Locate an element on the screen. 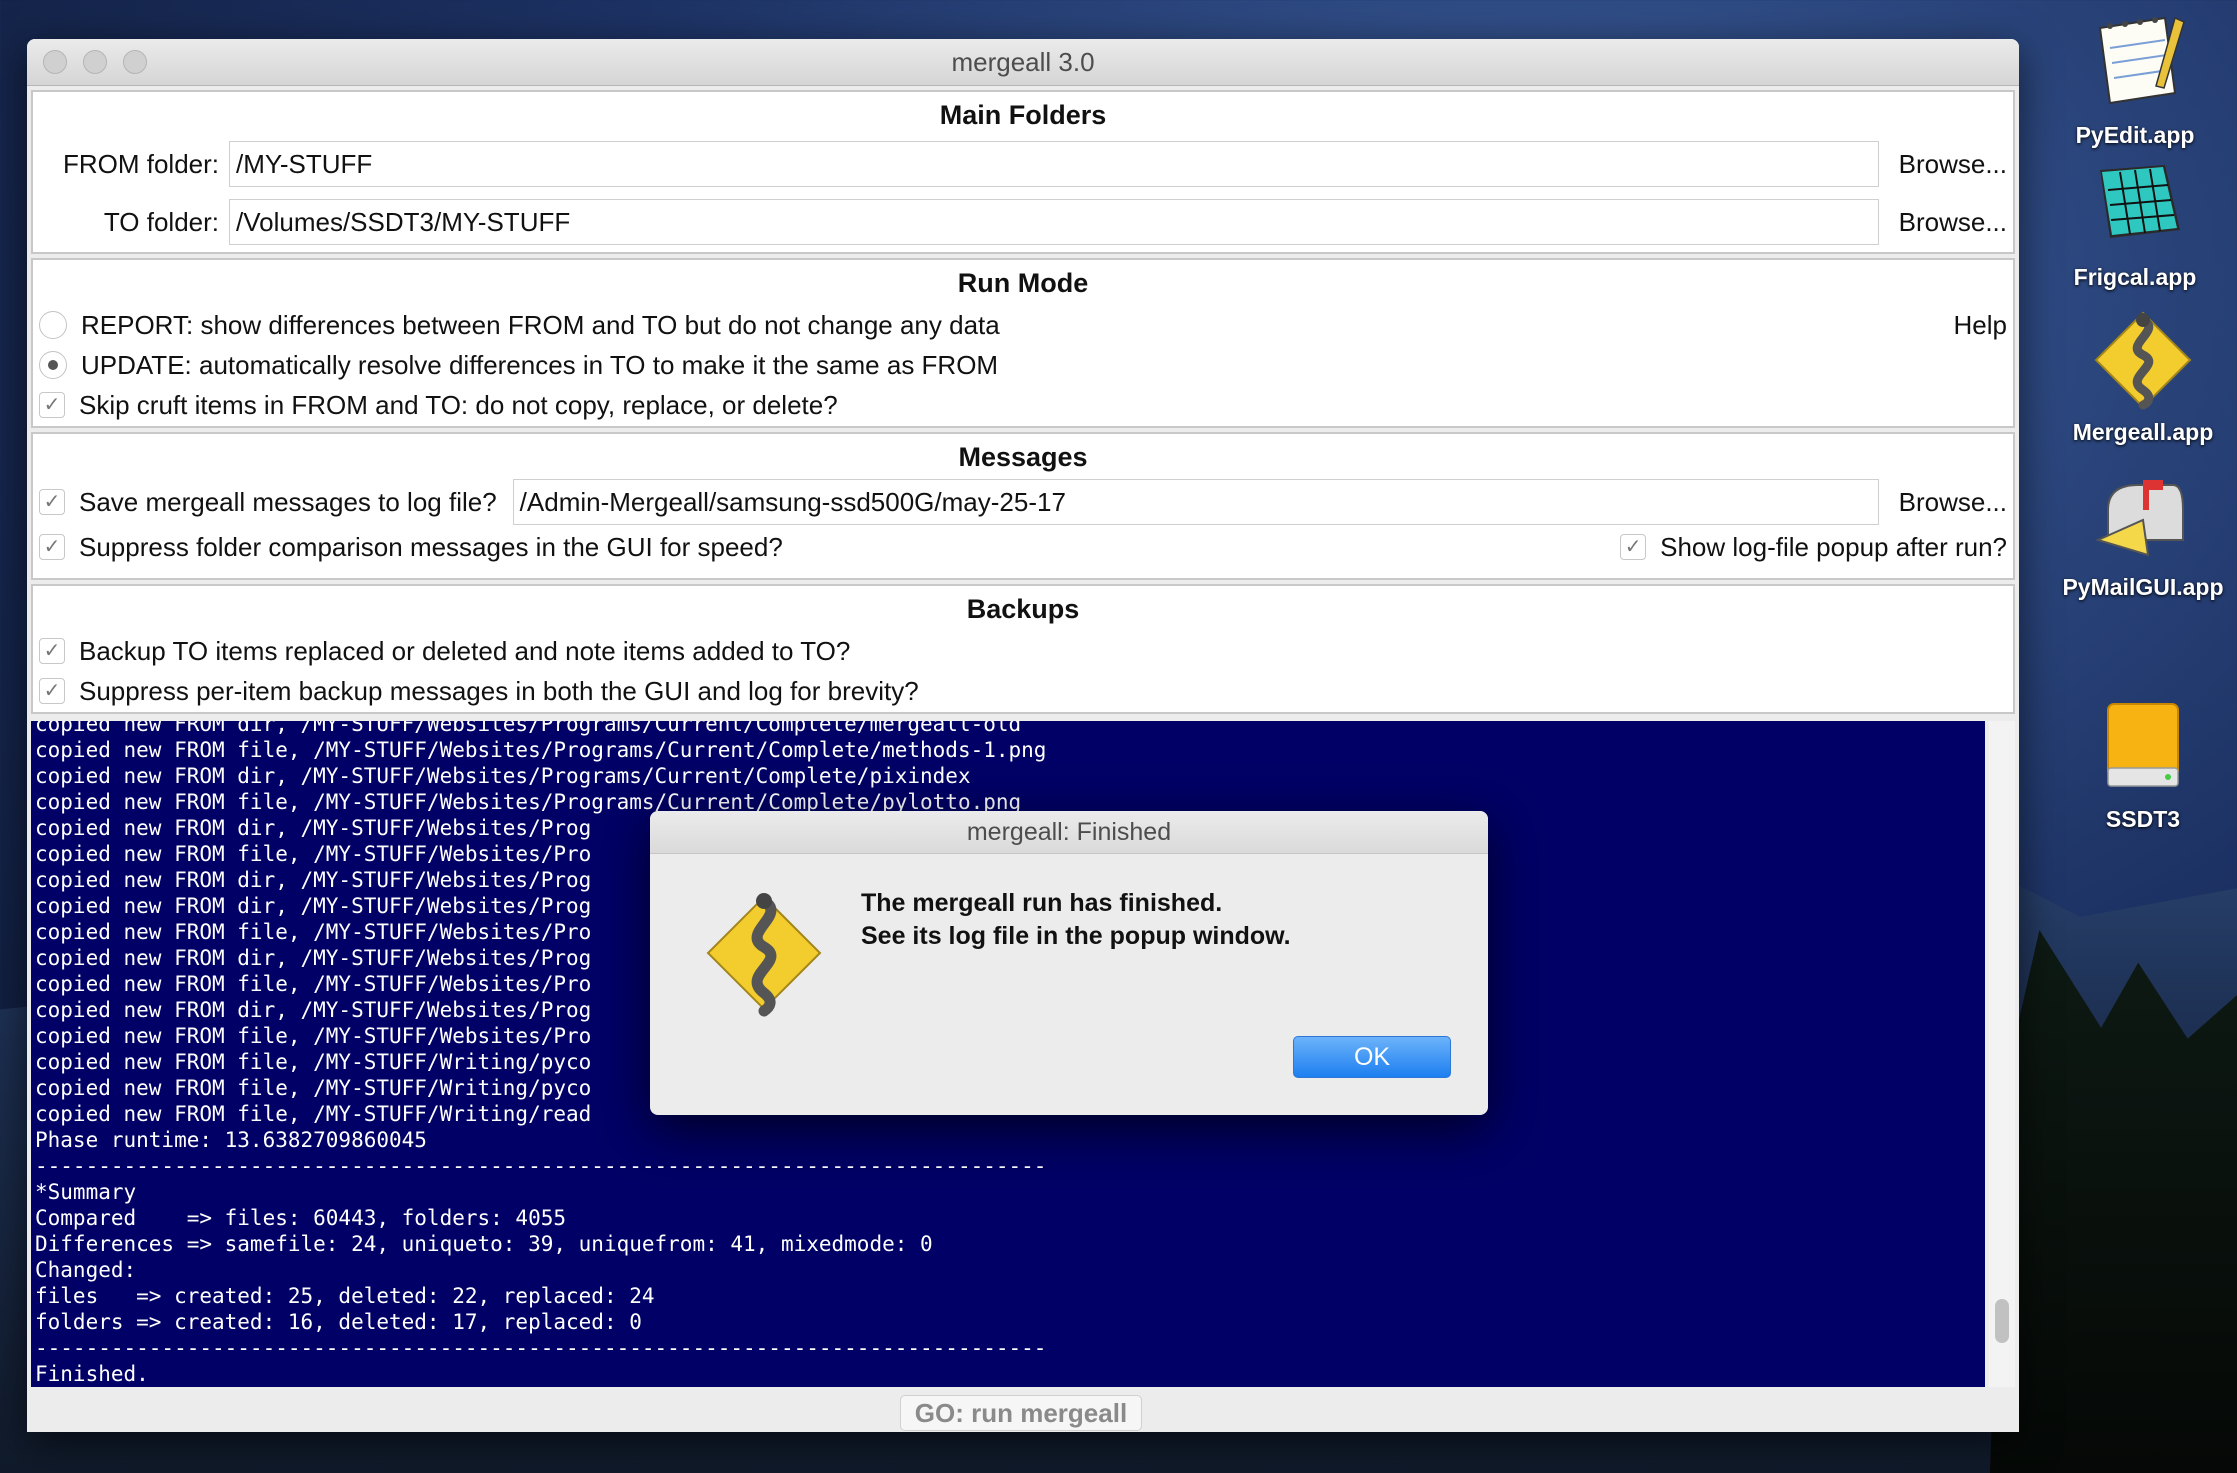 This screenshot has width=2237, height=1473. messages-heading: Messages is located at coordinates (1023, 457).